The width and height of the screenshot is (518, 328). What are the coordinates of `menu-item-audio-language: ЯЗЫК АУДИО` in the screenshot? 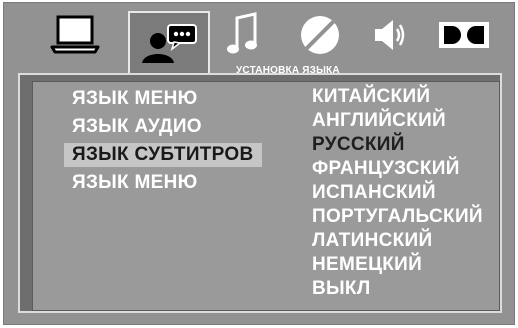 It's located at (137, 127).